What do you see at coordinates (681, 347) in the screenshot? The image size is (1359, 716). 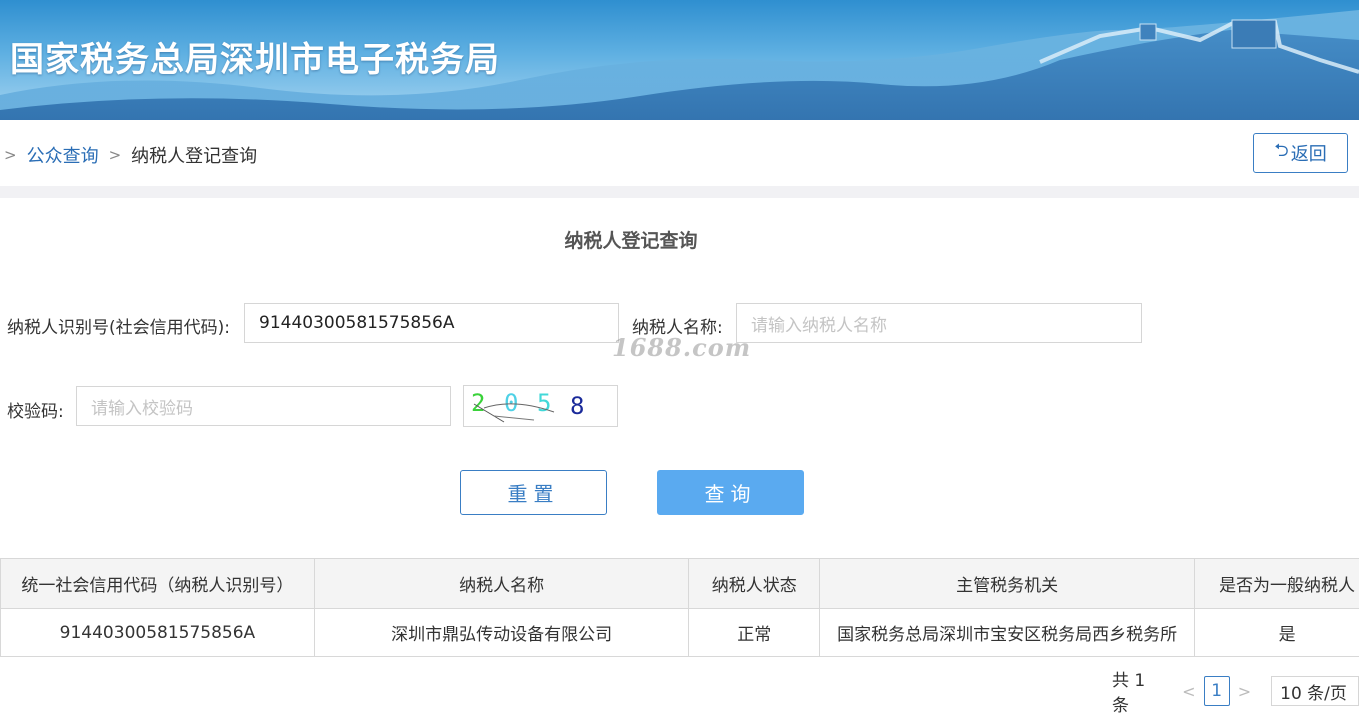 I see `watermark: 1688.com` at bounding box center [681, 347].